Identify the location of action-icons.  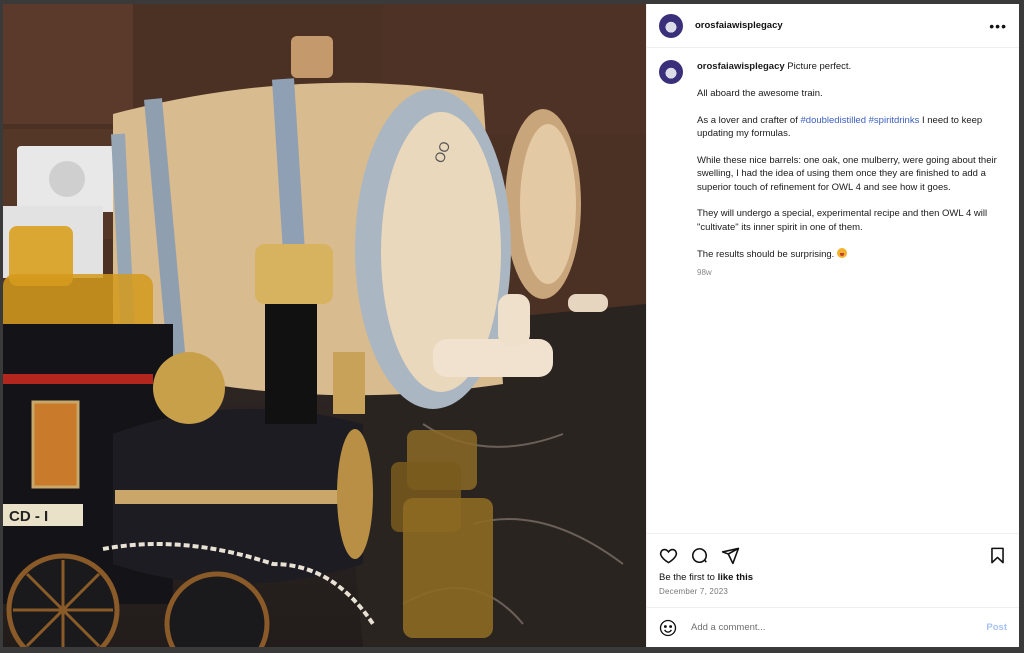
(833, 555).